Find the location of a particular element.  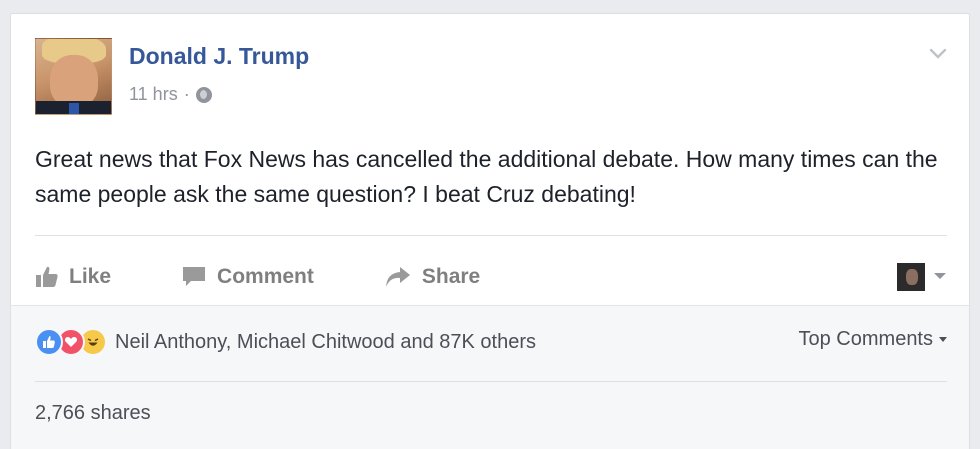

post-meta: 11 hrs · is located at coordinates (170, 94).